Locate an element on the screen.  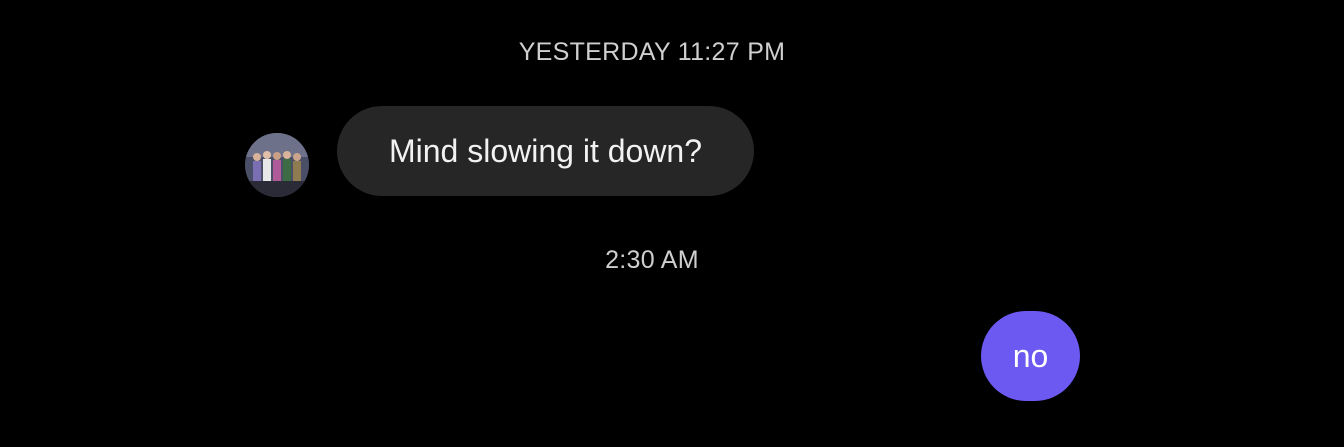
timestamp-today: 2:30 AM is located at coordinates (652, 260).